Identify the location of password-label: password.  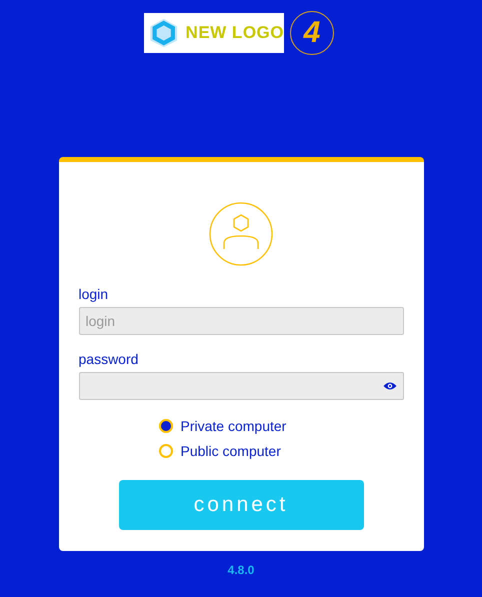
(109, 359).